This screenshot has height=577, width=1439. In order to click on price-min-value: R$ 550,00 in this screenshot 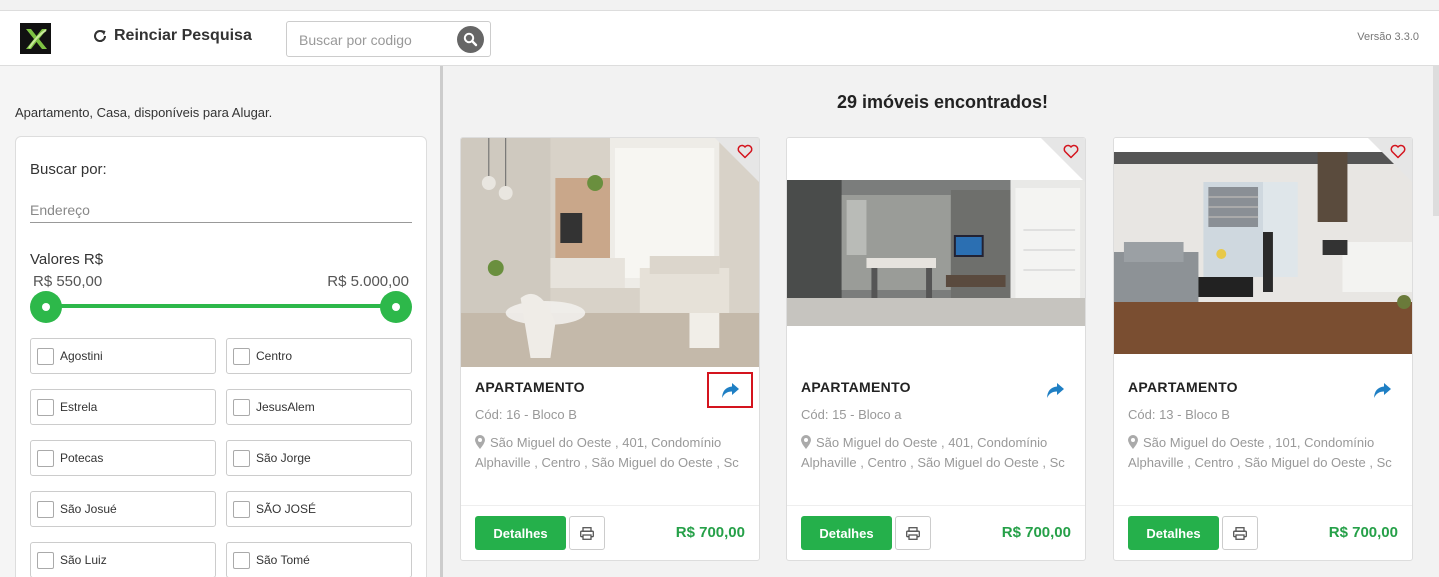, I will do `click(68, 281)`.